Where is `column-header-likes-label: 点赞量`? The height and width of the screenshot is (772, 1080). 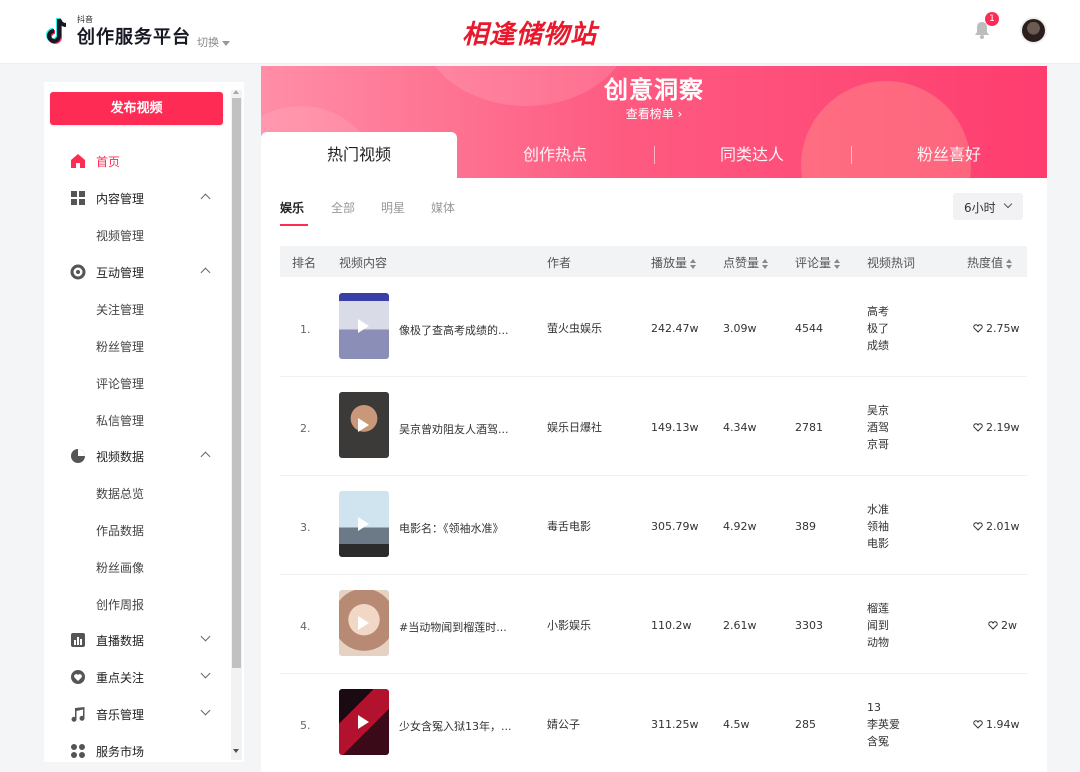 column-header-likes-label: 点赞量 is located at coordinates (741, 263).